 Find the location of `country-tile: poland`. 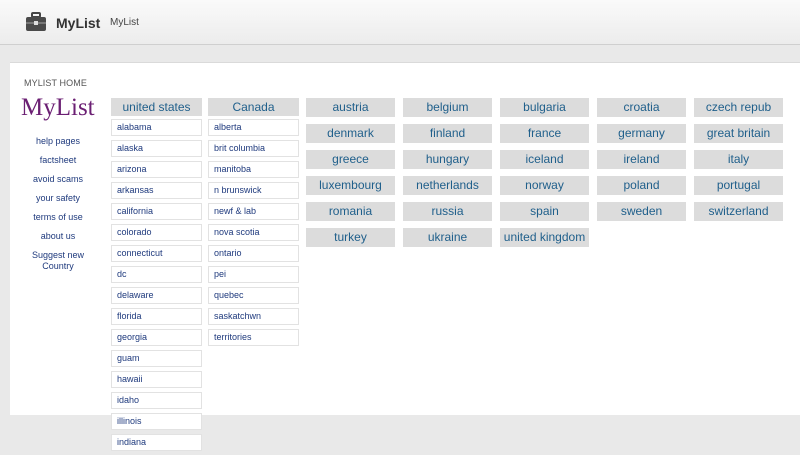

country-tile: poland is located at coordinates (641, 185).